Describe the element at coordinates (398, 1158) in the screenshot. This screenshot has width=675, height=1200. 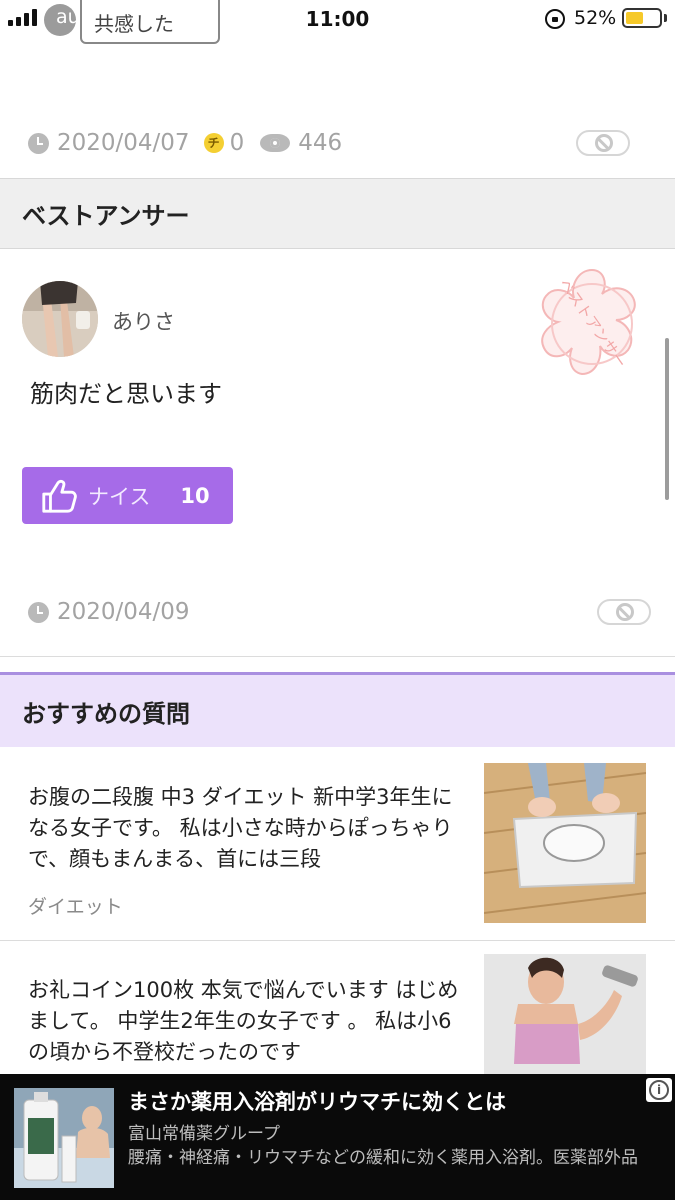
I see `ad-description: 腰痛・神経痛・リウマチなどの緩和に効く薬用入浴剤。医薬部外品` at that location.